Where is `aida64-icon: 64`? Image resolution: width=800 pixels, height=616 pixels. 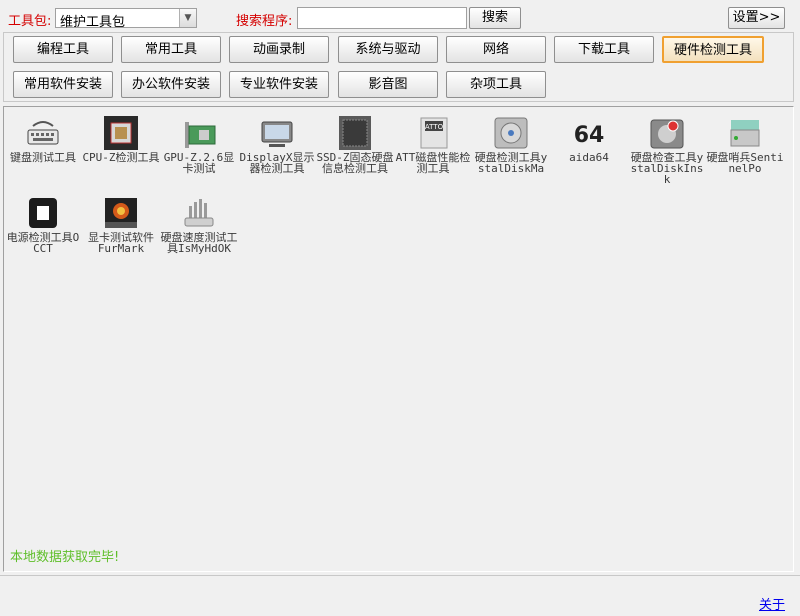
aida64-icon: 64 is located at coordinates (589, 135).